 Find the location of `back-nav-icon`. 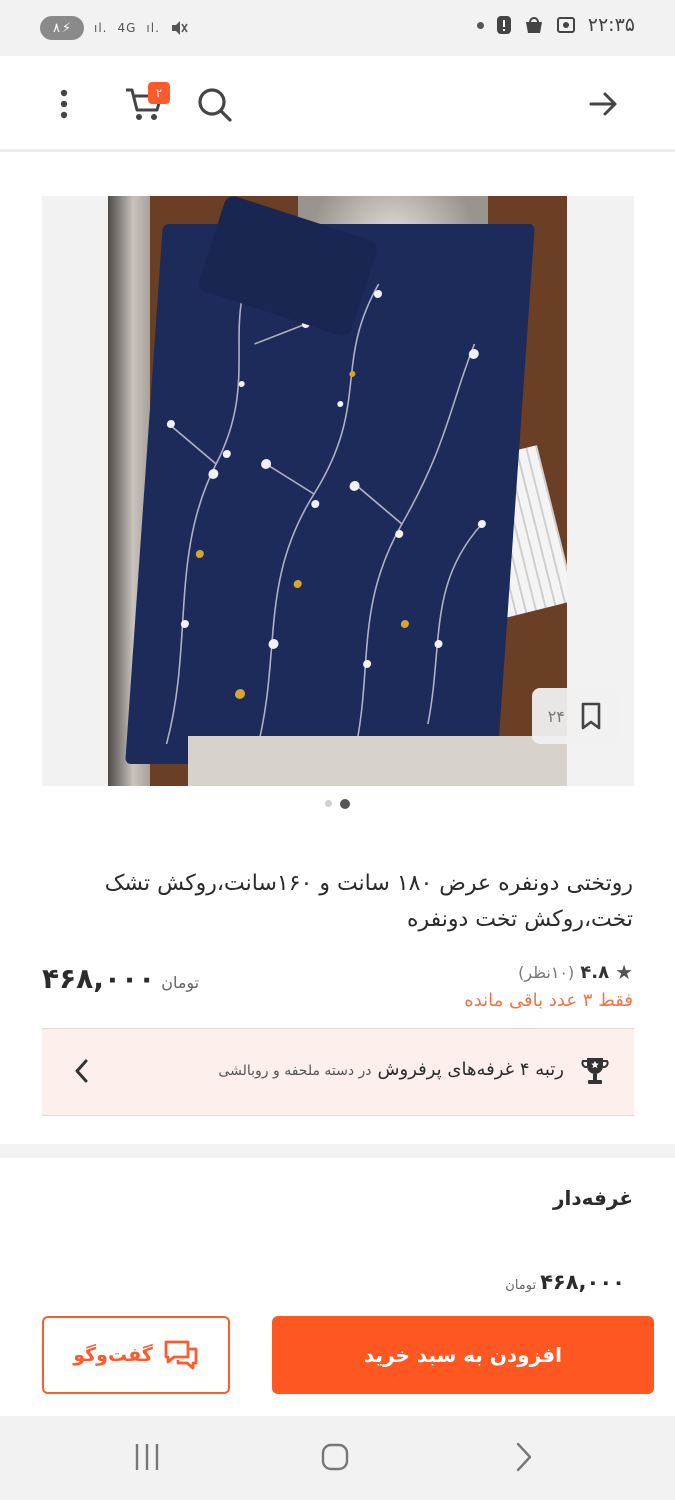

back-nav-icon is located at coordinates (523, 1457).